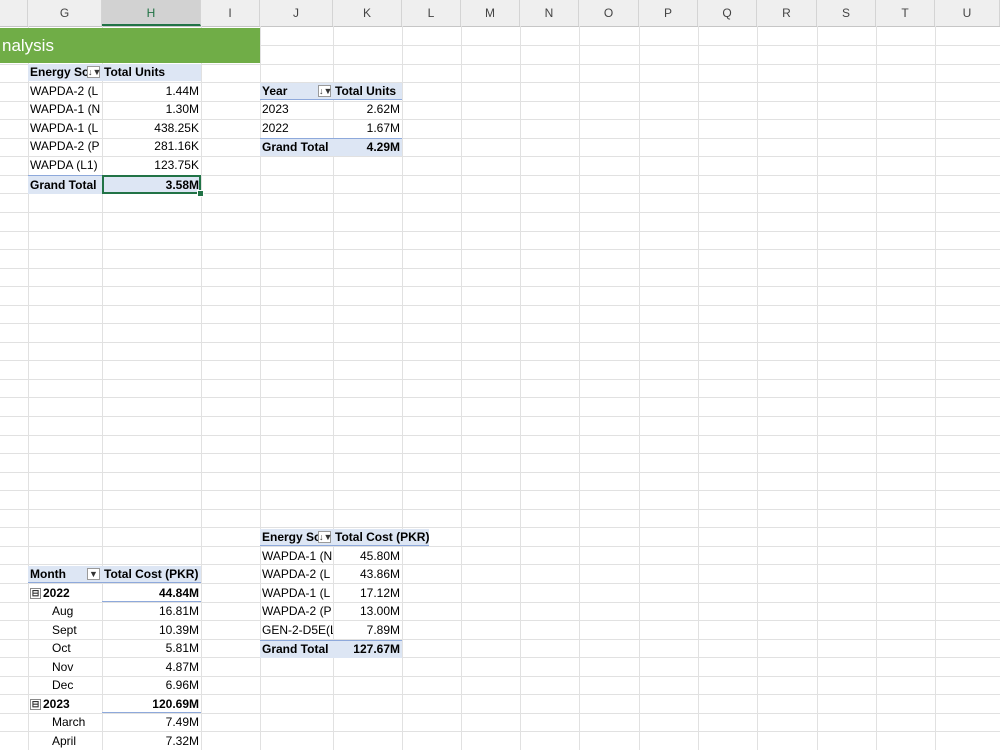 This screenshot has height=750, width=1000. What do you see at coordinates (296, 630) in the screenshot?
I see `pivot-row-label: GEN-2-D5E(L` at bounding box center [296, 630].